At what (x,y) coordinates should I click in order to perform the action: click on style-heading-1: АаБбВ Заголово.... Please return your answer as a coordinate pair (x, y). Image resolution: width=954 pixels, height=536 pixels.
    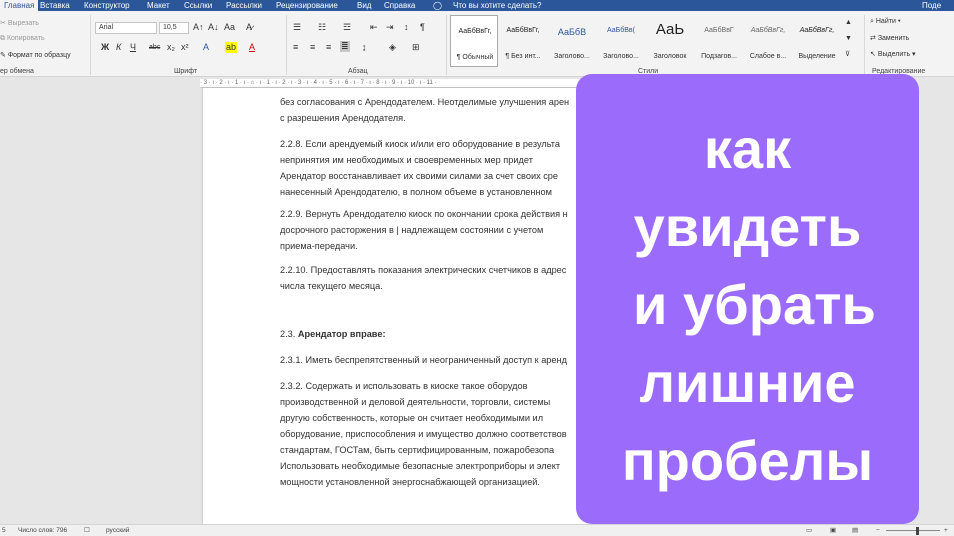
    Looking at the image, I should click on (572, 41).